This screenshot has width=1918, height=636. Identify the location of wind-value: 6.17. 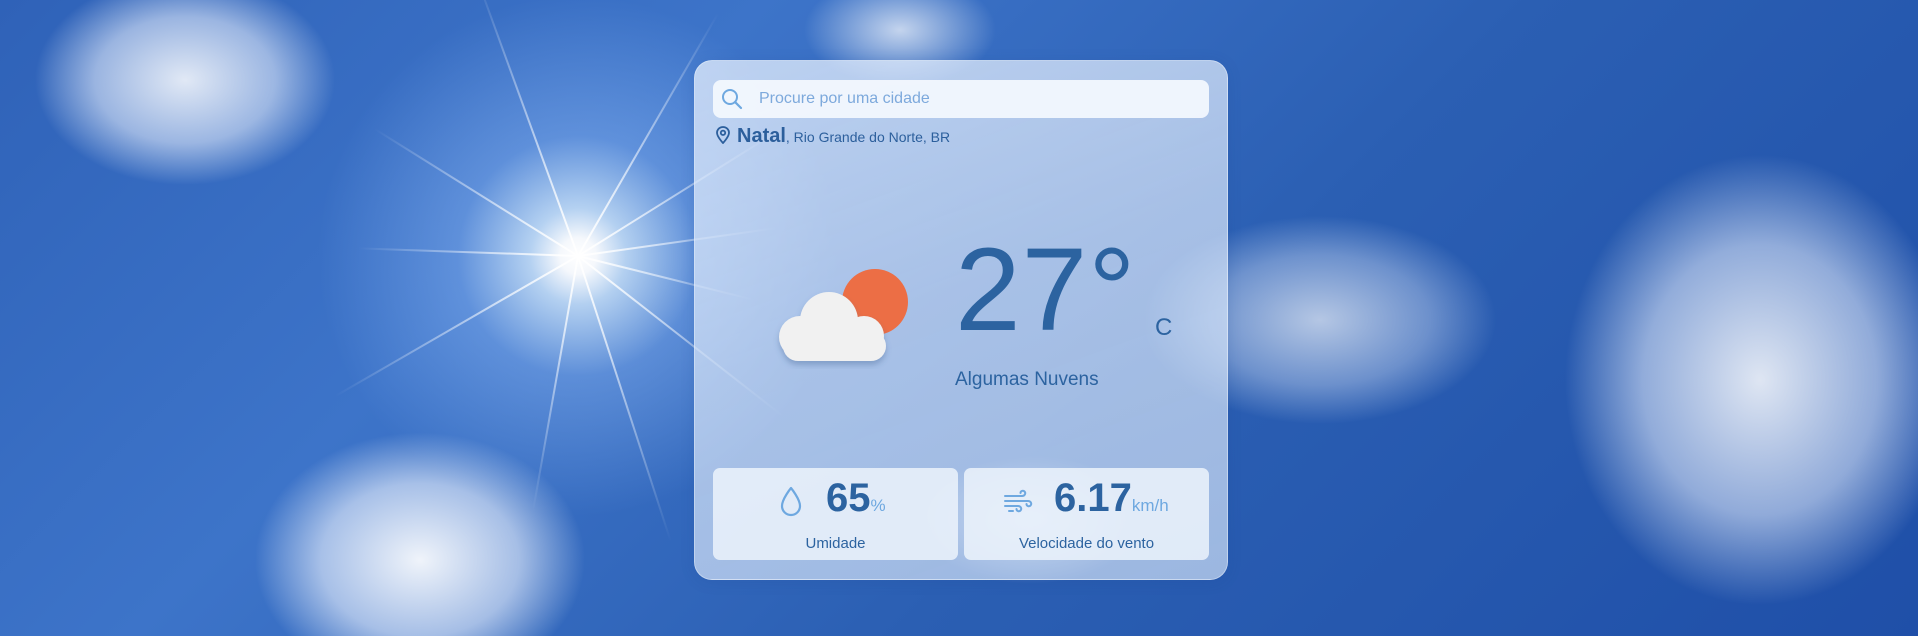
(1093, 498).